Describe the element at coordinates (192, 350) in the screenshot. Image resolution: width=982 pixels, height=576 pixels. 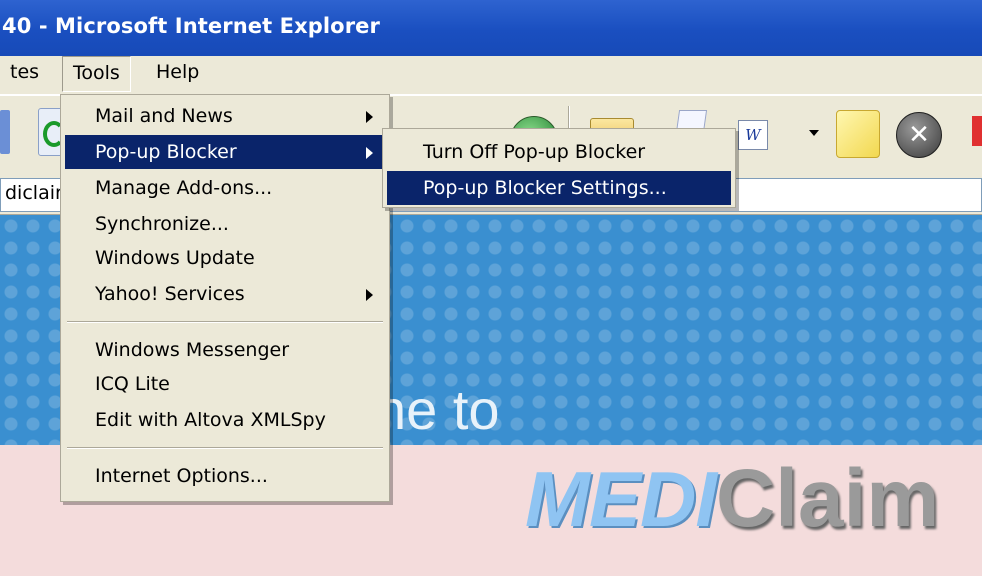
I see `menu-item-label: Windows Messenger` at that location.